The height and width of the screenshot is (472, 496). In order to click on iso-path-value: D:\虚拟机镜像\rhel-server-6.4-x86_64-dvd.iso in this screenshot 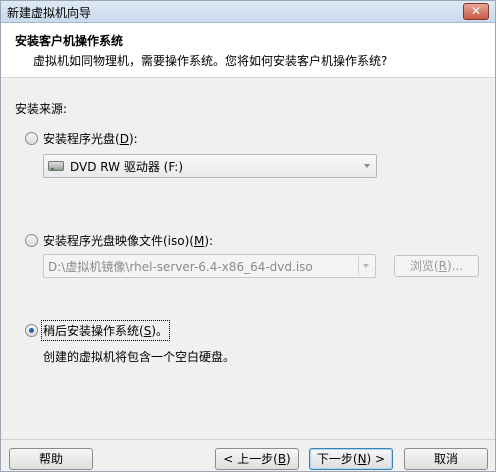, I will do `click(180, 266)`.